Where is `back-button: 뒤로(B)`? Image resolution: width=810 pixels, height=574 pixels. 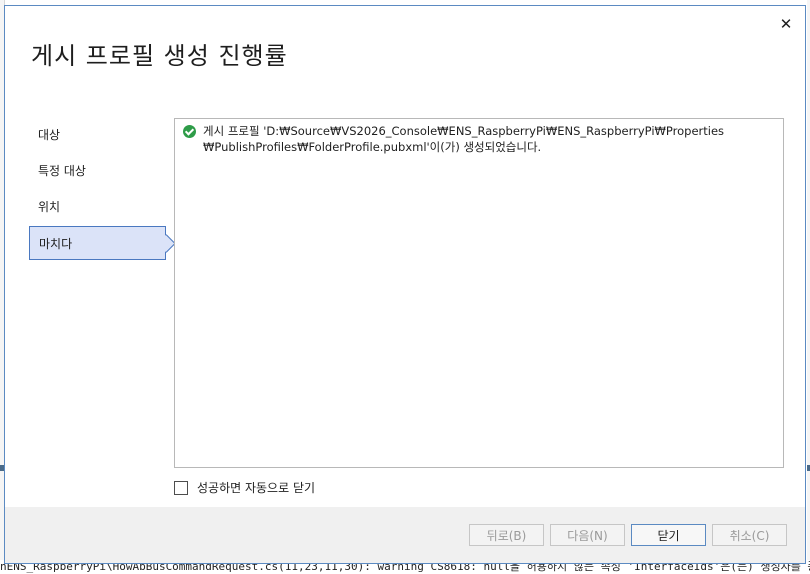
back-button: 뒤로(B) is located at coordinates (506, 535).